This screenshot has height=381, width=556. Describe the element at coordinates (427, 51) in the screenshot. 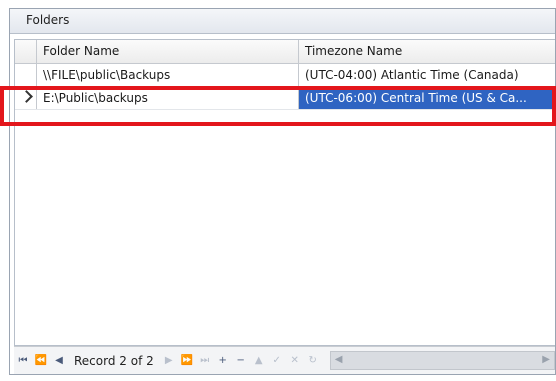

I see `column-header-timezone-name: Timezone Name` at that location.